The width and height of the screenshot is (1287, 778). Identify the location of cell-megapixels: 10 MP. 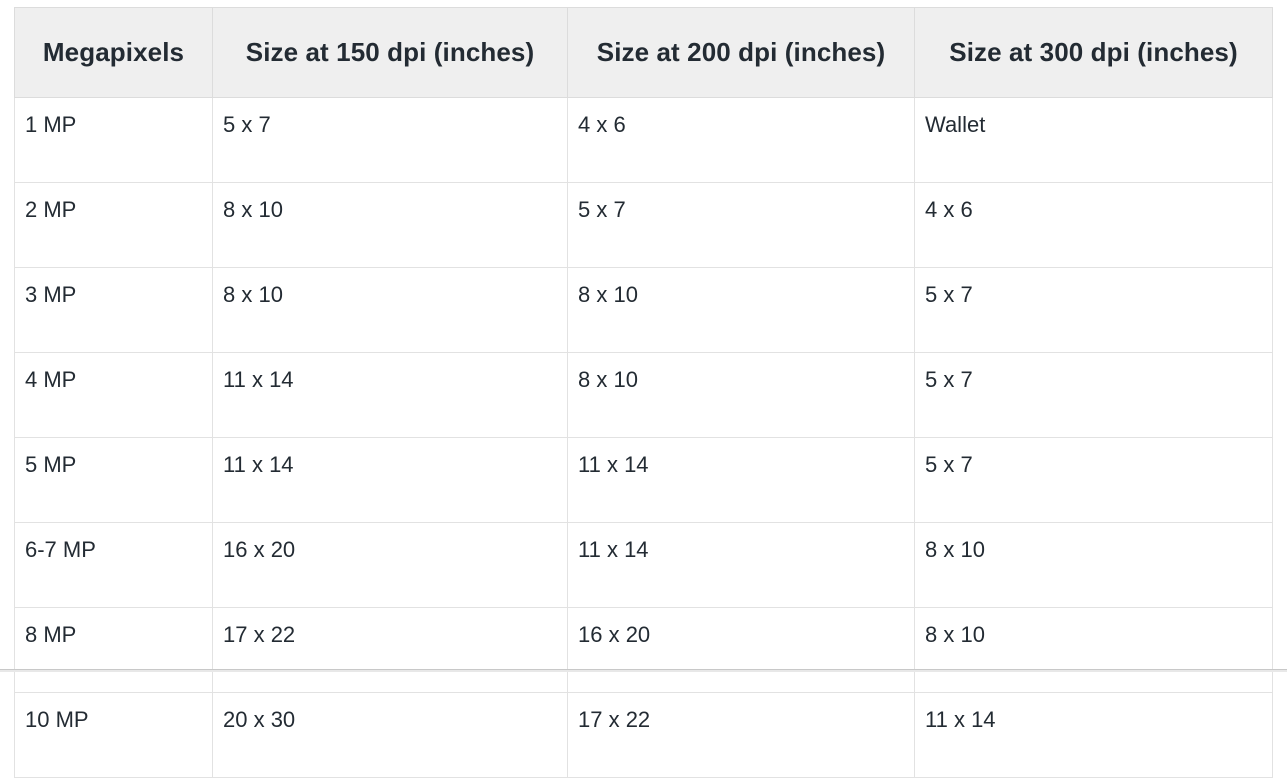
(113, 735).